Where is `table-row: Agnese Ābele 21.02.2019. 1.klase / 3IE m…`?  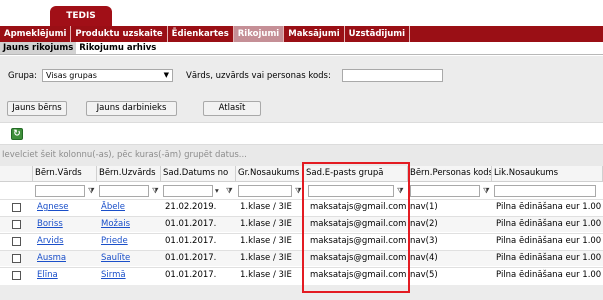
table-row: Agnese Ābele 21.02.2019. 1.klase / 3IE m… is located at coordinates (301, 207).